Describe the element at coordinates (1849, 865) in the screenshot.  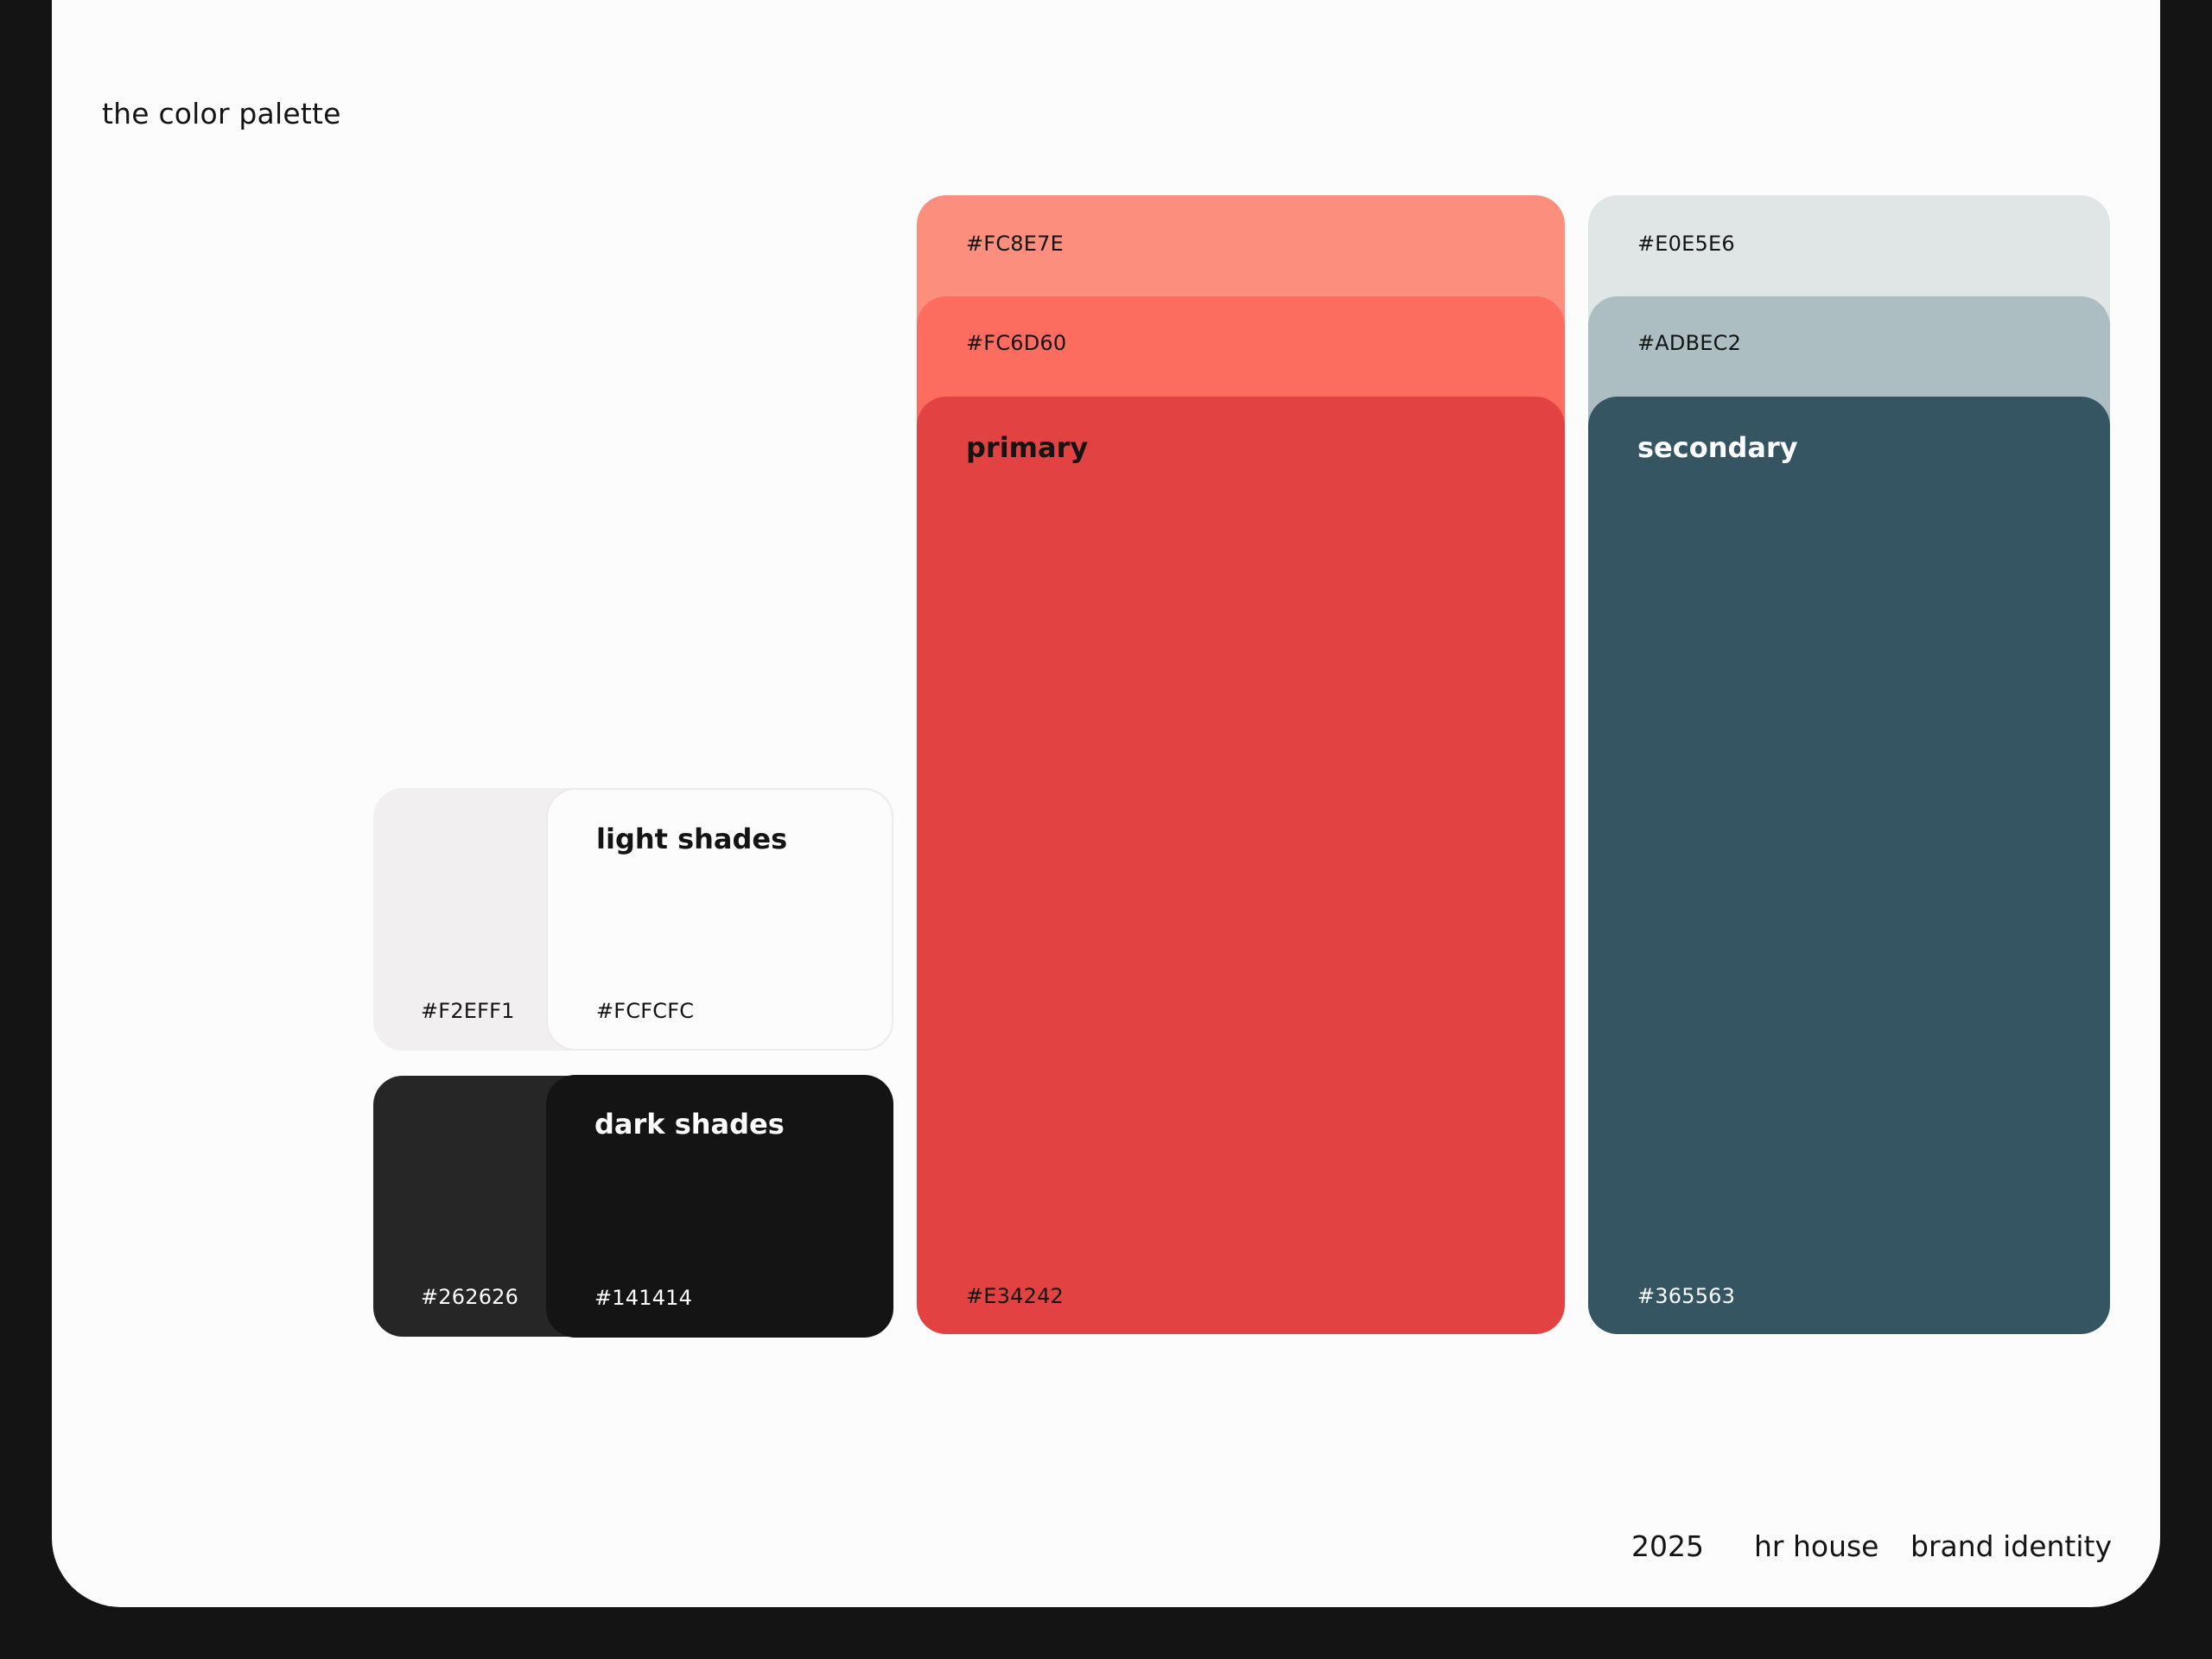
I see `secondary-main-swatch: secondary #365563` at that location.